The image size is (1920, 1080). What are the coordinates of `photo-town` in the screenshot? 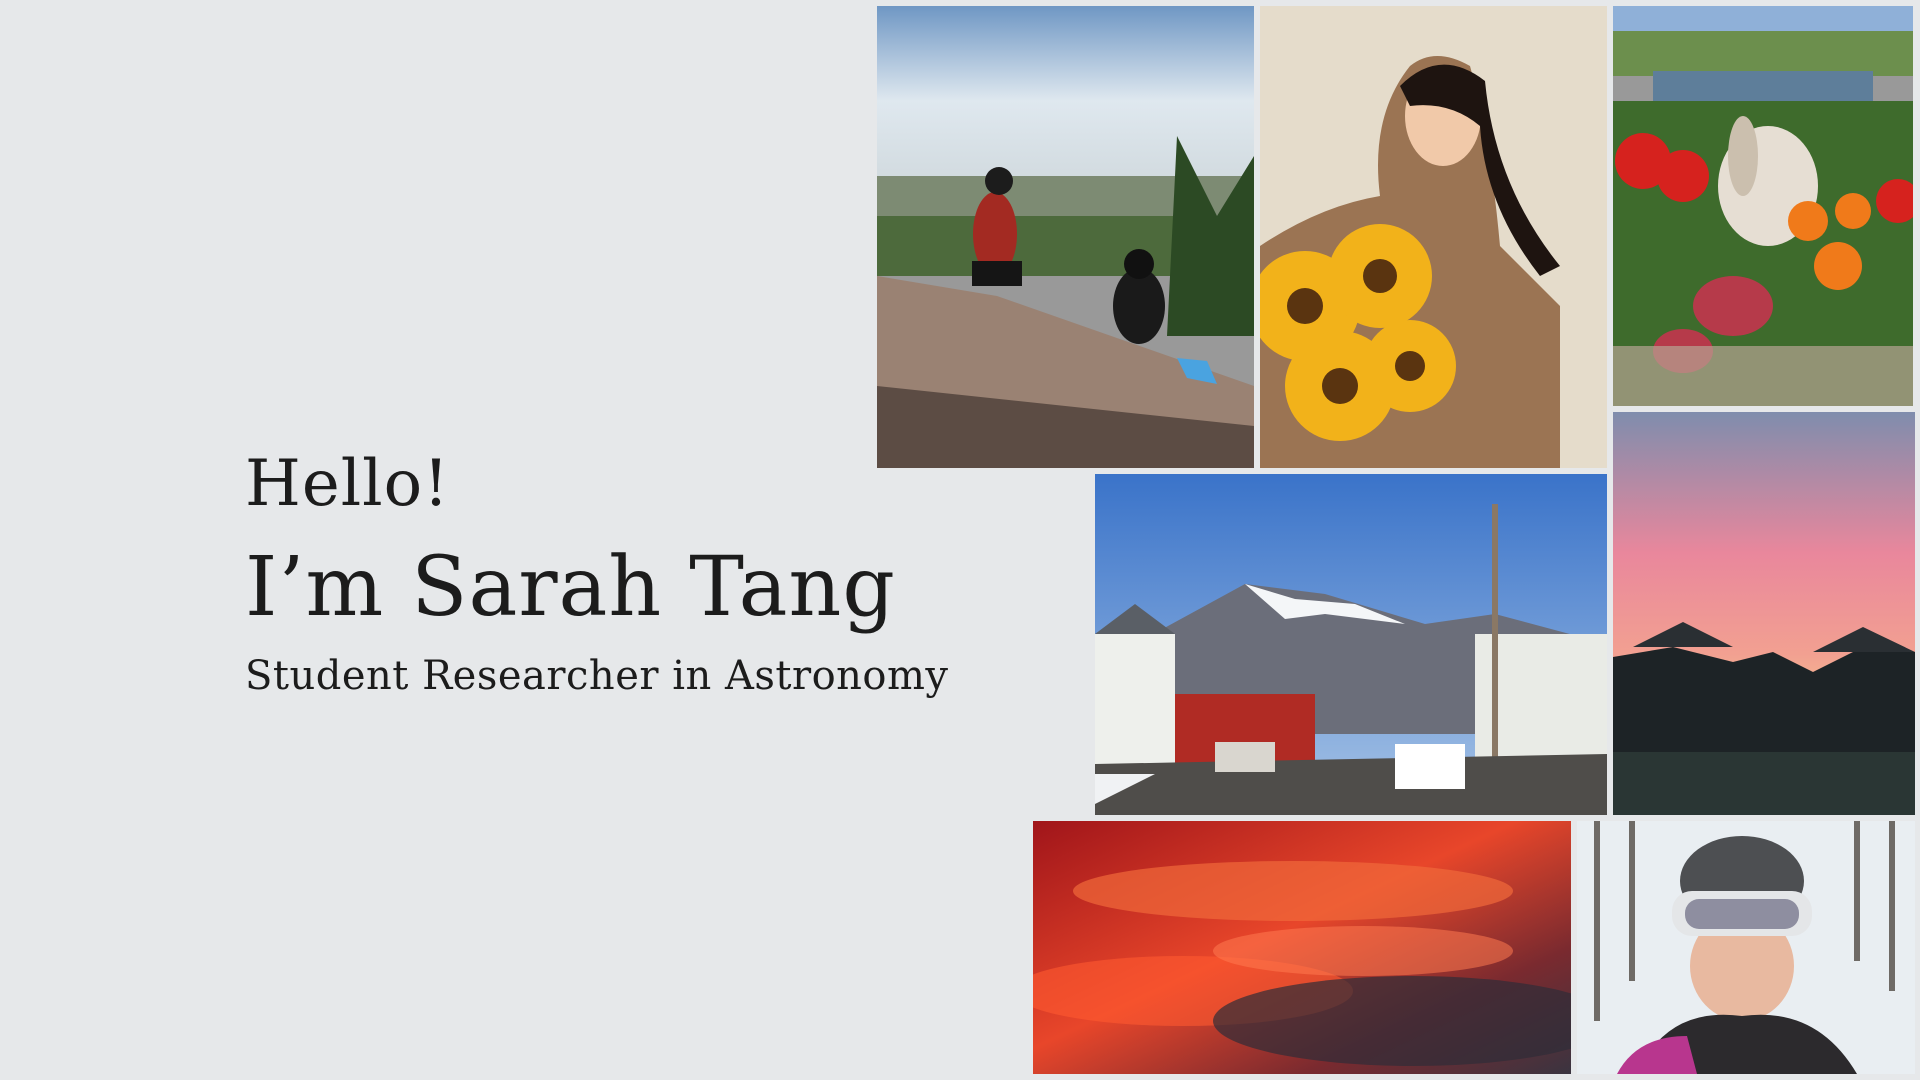 It's located at (1351, 644).